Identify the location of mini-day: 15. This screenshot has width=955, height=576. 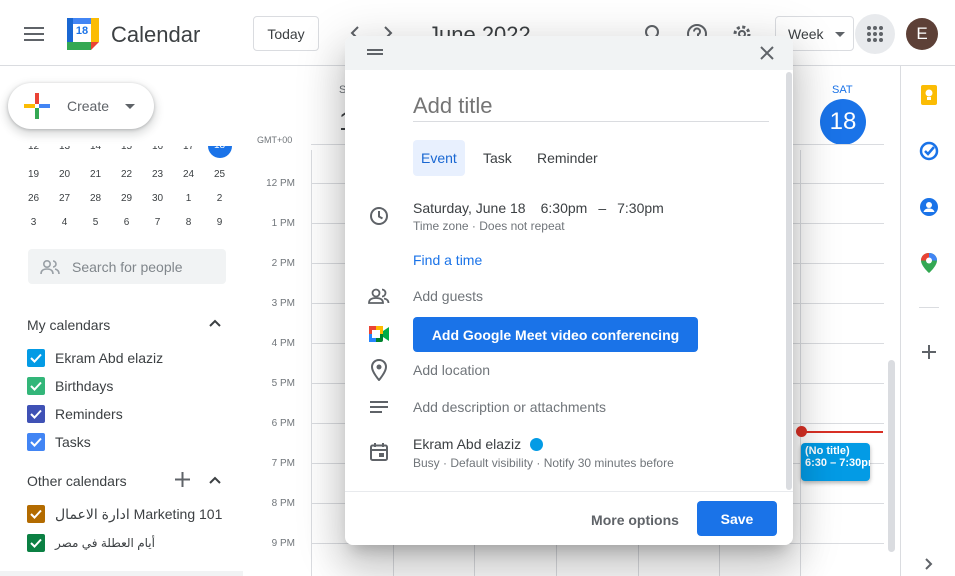
(126, 152).